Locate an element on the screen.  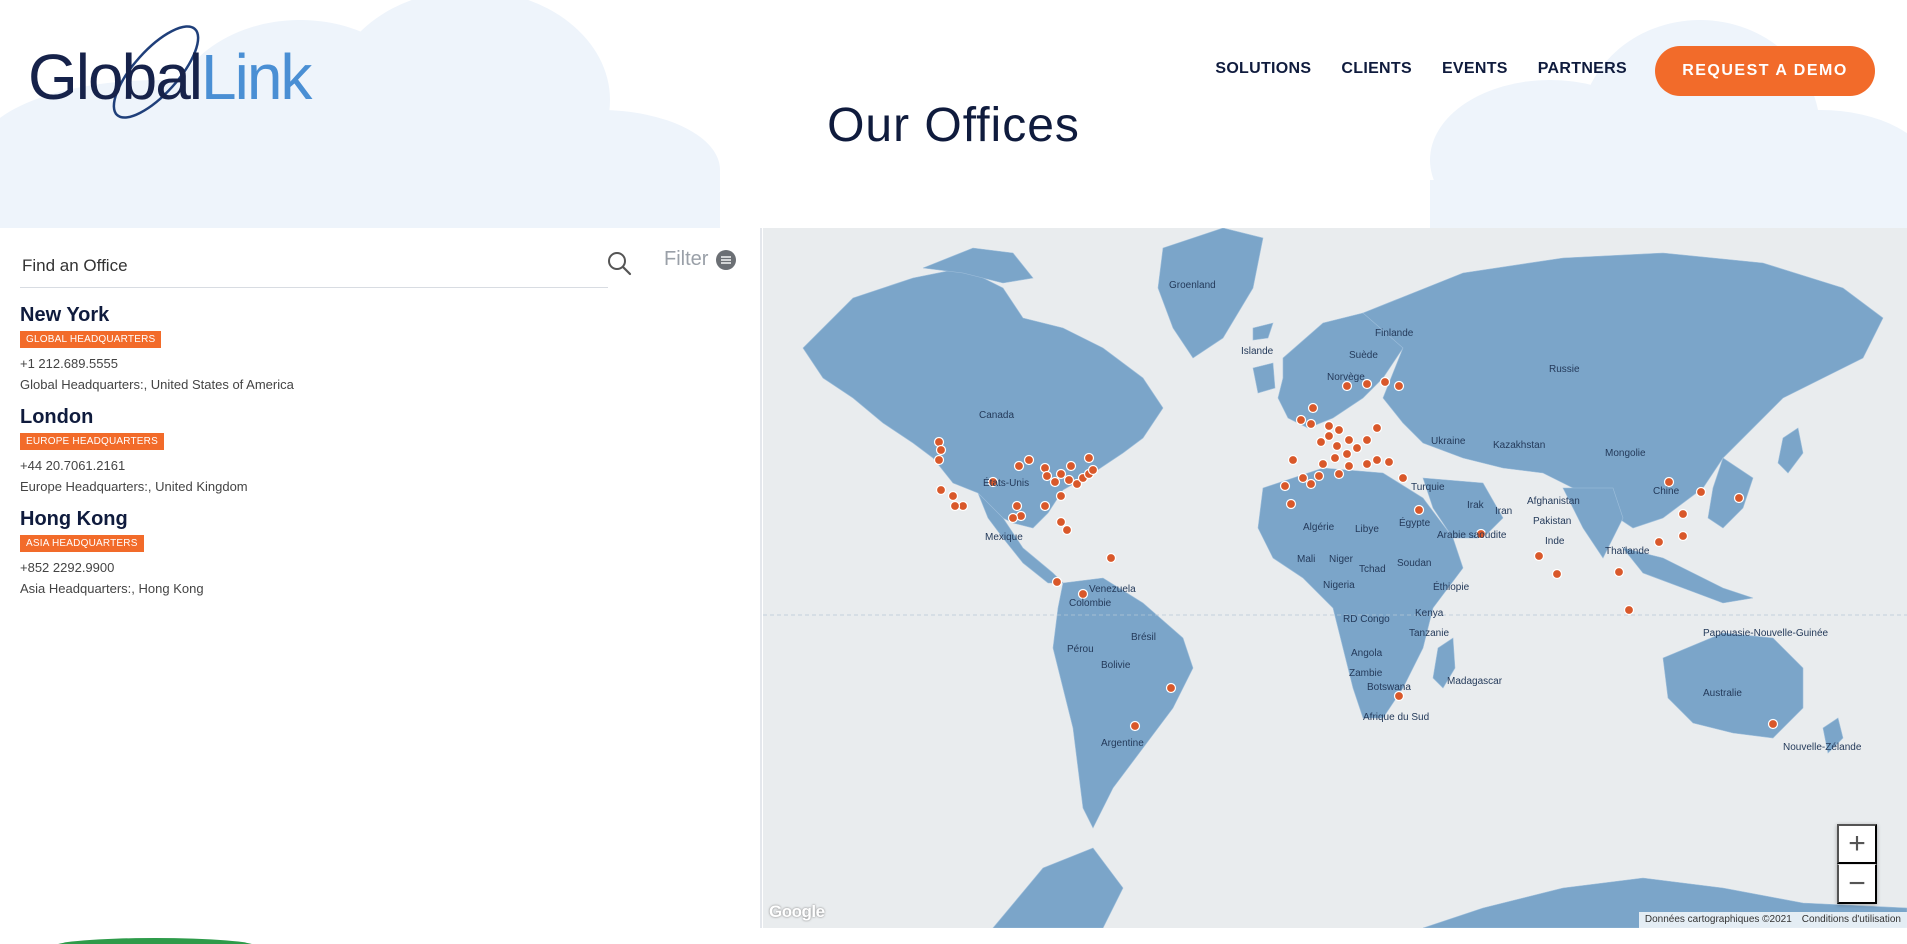
map-label-ukraine: Ukraine is located at coordinates (1448, 441).